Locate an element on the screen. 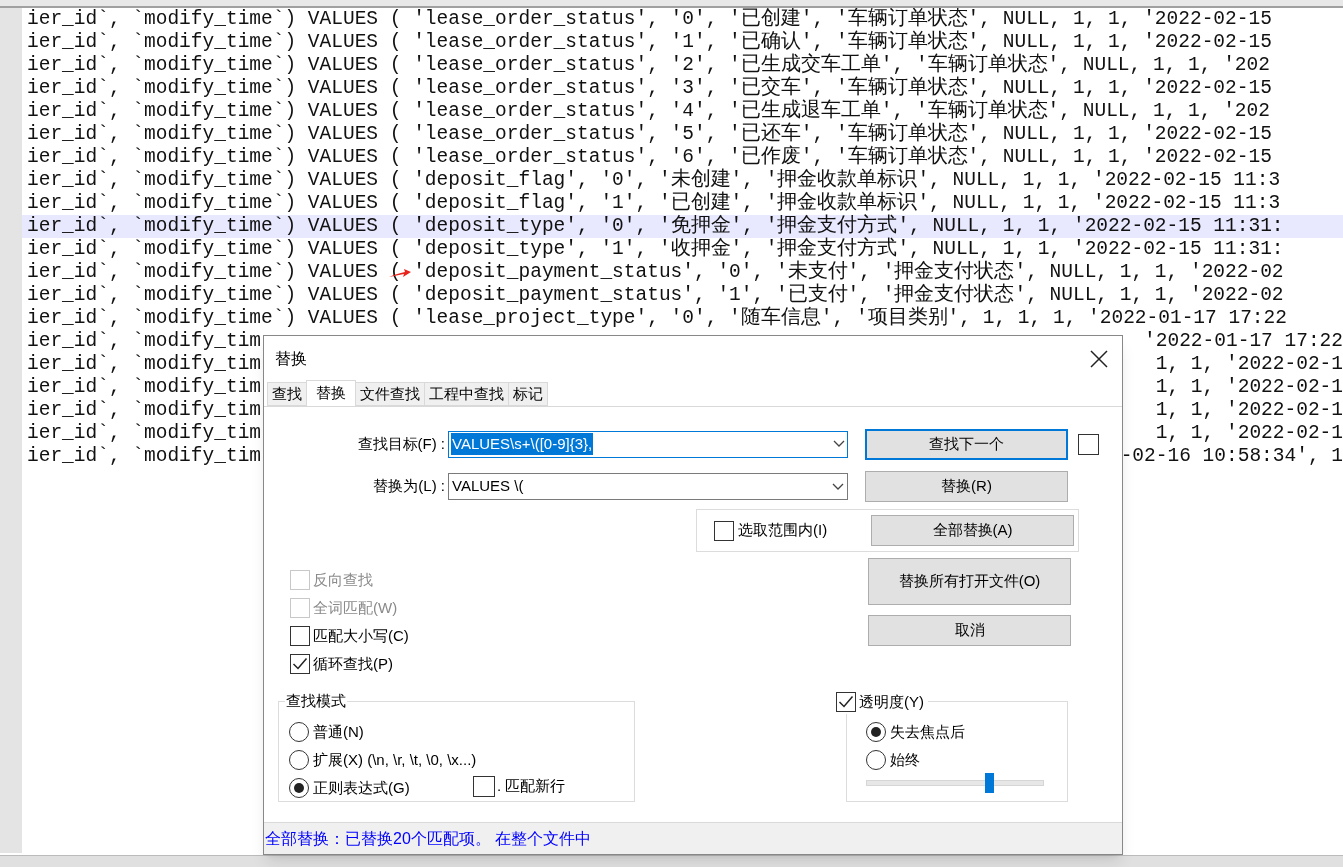  checkbox-label: 反向查找 is located at coordinates (343, 579).